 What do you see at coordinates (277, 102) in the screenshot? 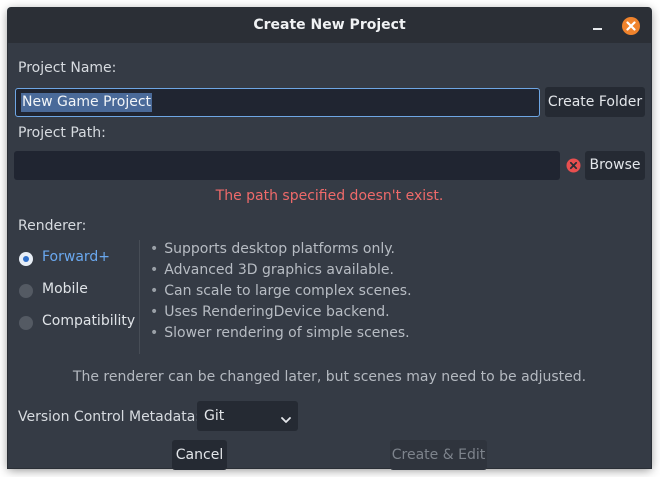
I see `project-name-input: New Game Project` at bounding box center [277, 102].